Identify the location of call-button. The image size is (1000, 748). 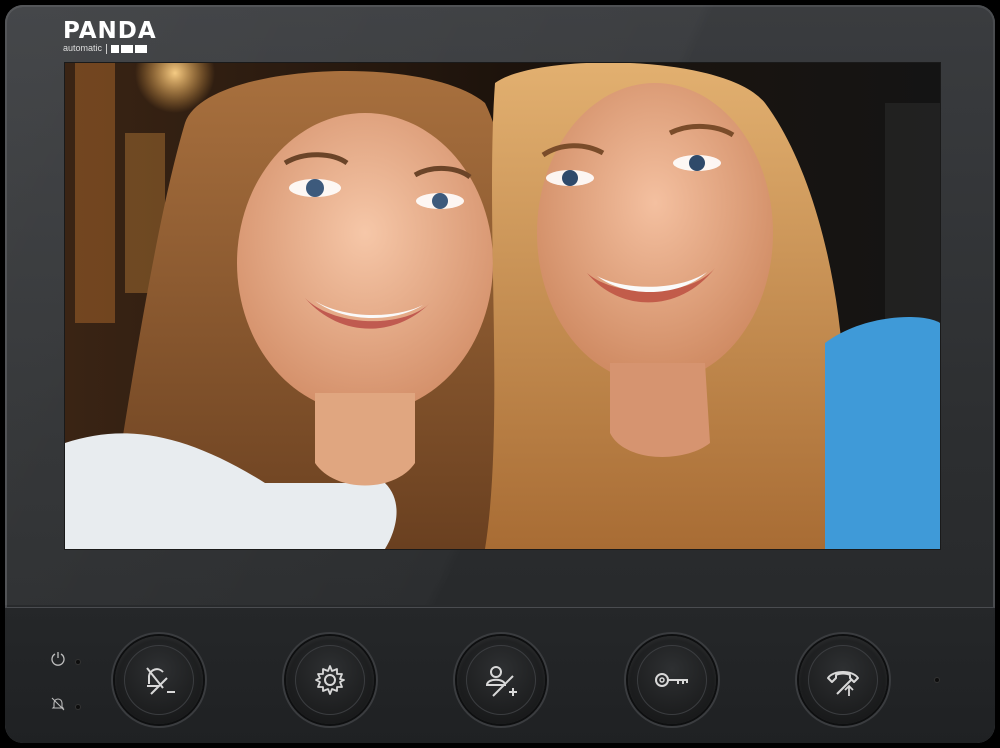
(843, 680).